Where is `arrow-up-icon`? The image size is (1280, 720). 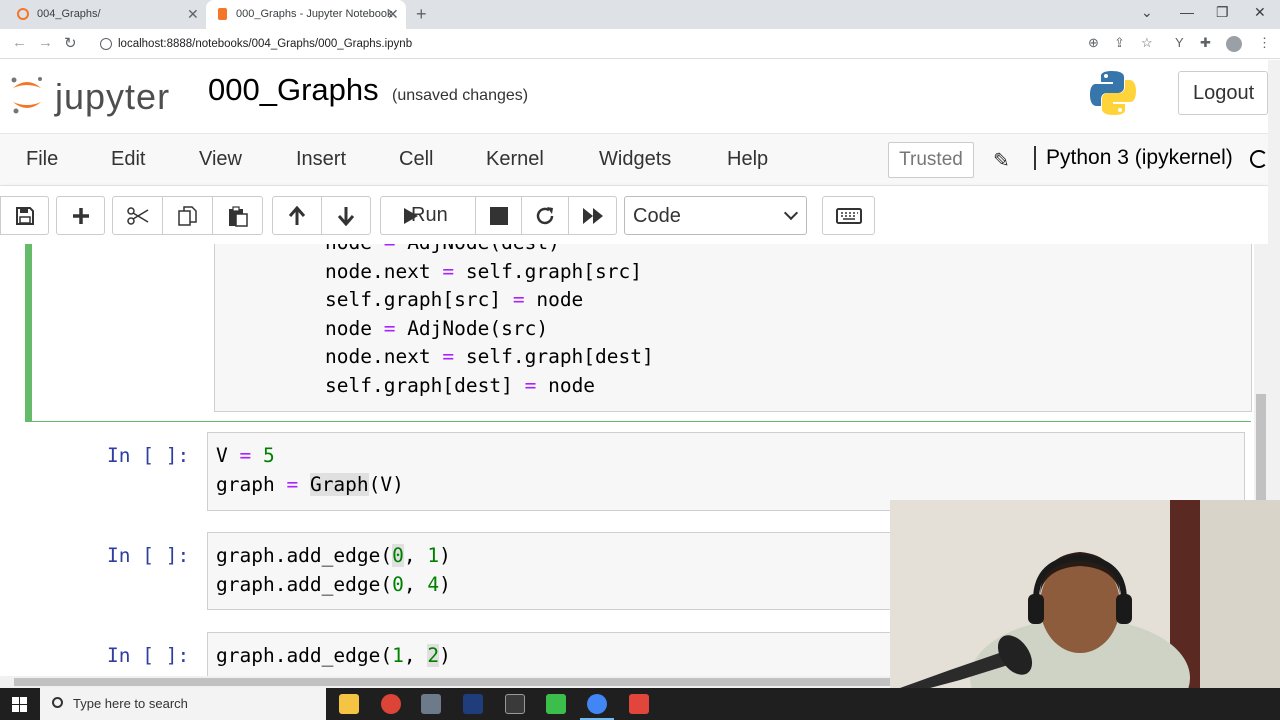 arrow-up-icon is located at coordinates (297, 215).